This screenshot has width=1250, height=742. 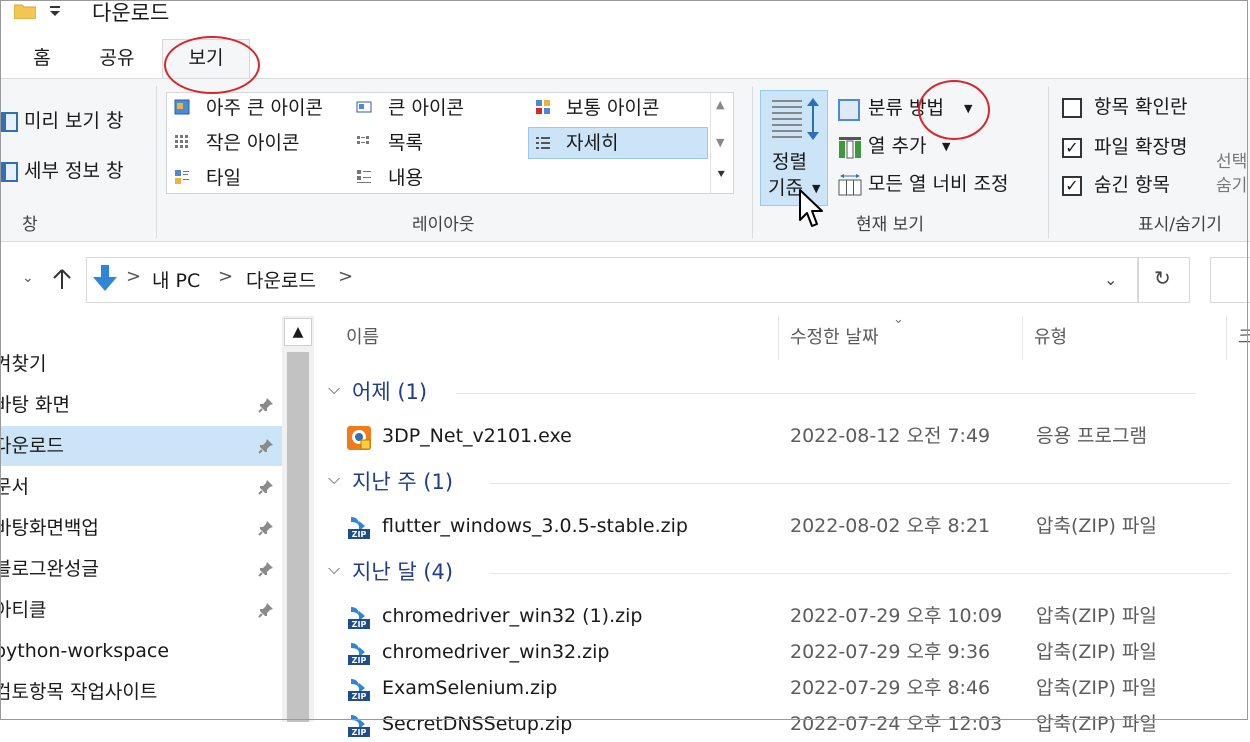 What do you see at coordinates (359, 438) in the screenshot?
I see `exe-app-icon` at bounding box center [359, 438].